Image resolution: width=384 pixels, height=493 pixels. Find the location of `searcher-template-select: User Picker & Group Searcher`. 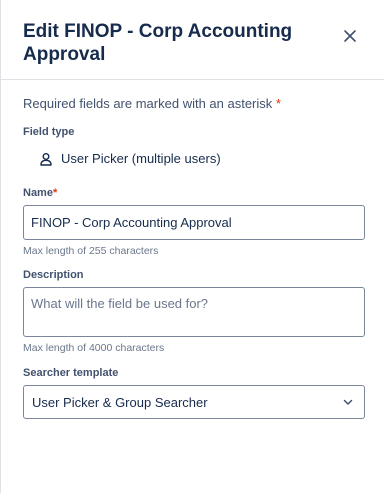

searcher-template-select: User Picker & Group Searcher is located at coordinates (194, 402).